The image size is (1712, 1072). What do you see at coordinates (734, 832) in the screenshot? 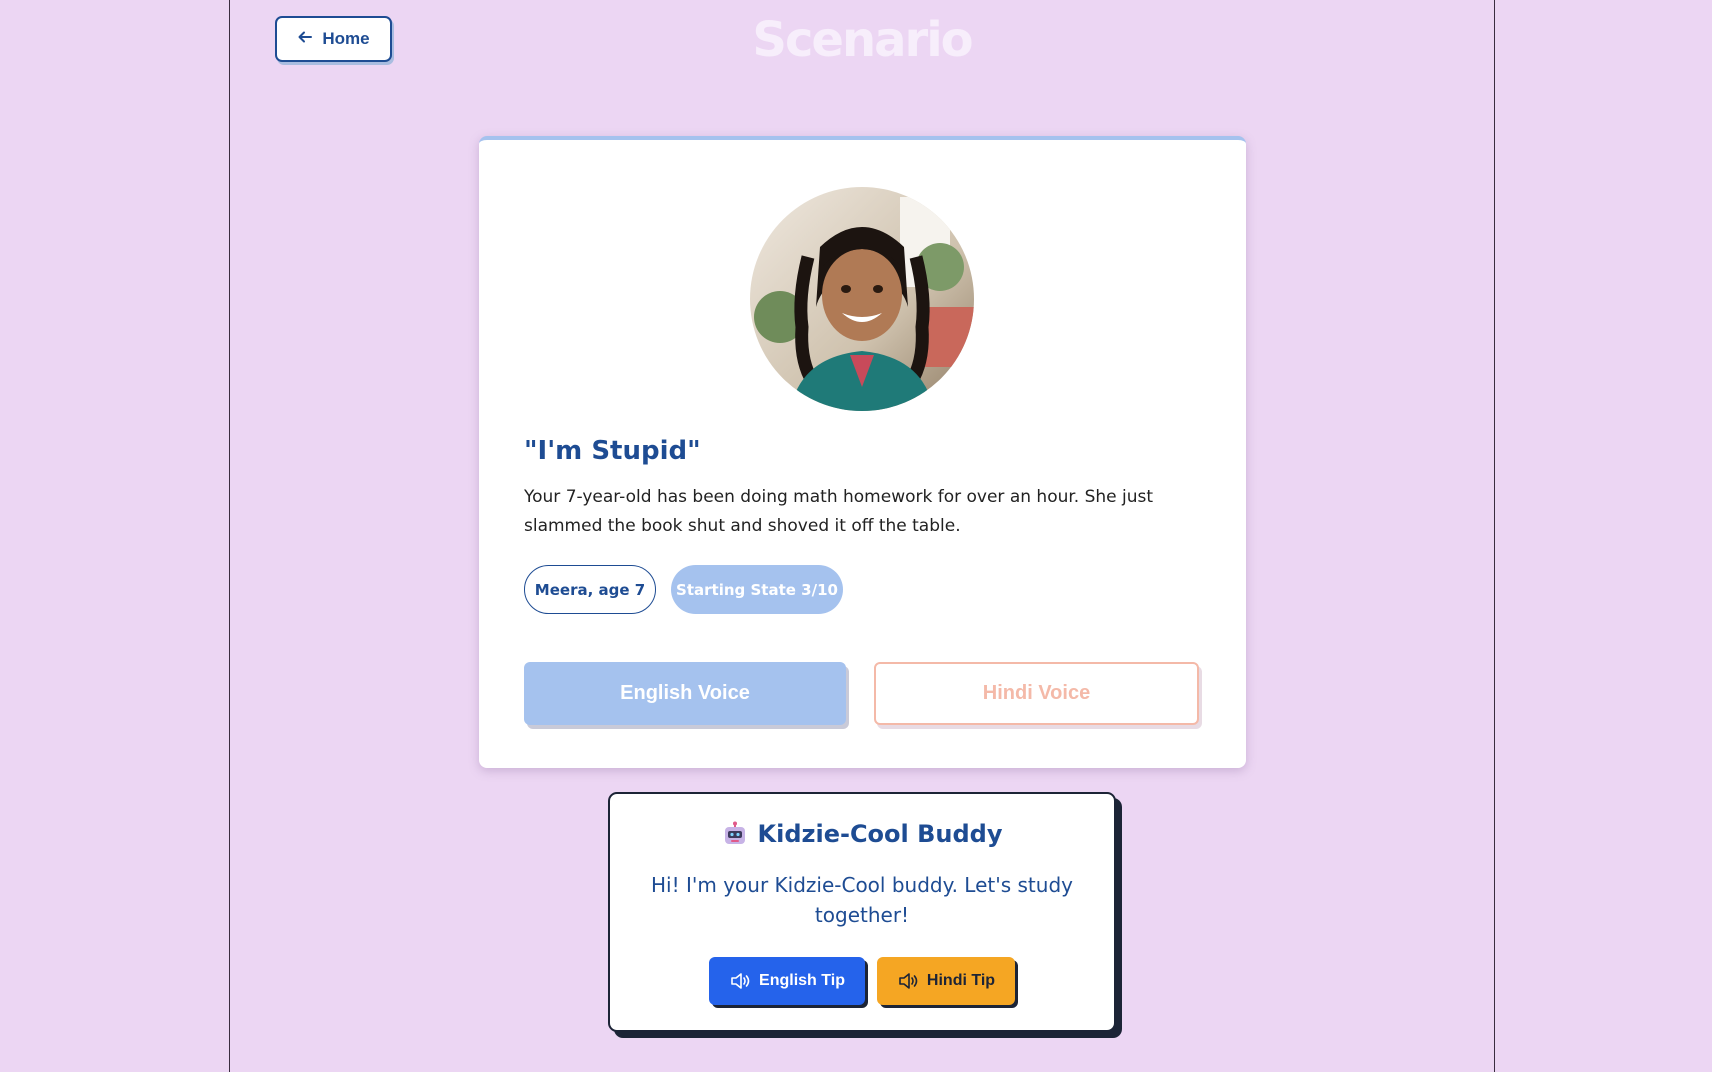
I see `robot-icon` at bounding box center [734, 832].